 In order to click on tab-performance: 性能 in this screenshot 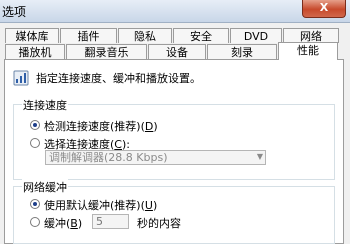, I will do `click(308, 51)`.